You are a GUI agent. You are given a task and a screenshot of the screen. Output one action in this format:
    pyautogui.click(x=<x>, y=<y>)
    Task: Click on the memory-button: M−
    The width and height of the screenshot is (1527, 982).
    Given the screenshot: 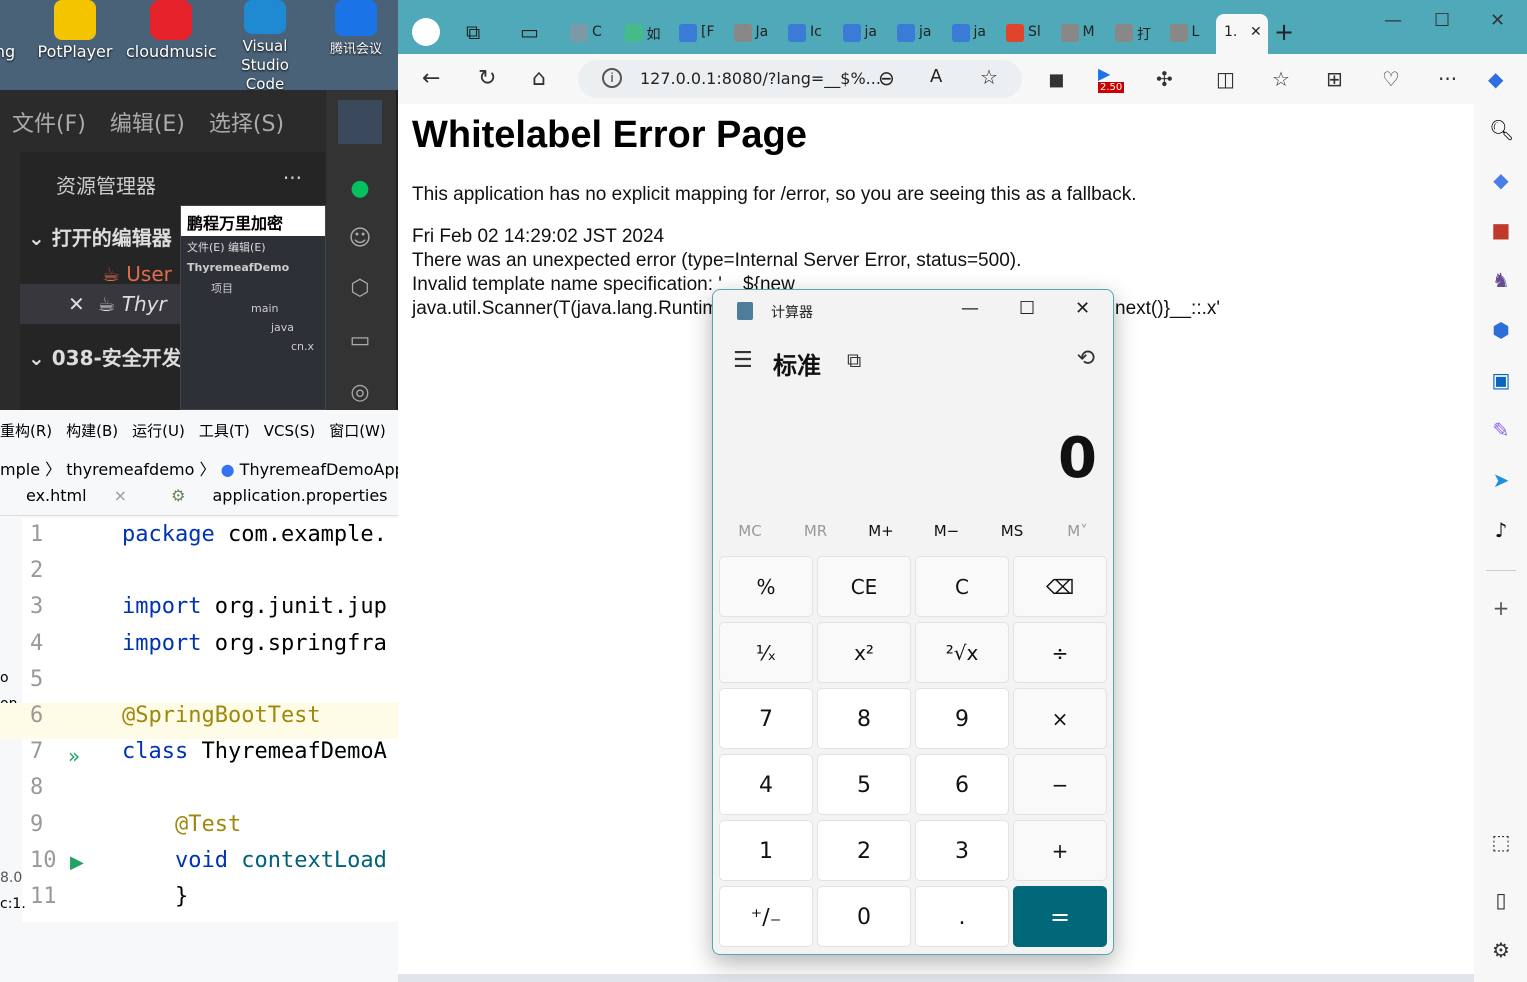 What is the action you would take?
    pyautogui.click(x=947, y=531)
    